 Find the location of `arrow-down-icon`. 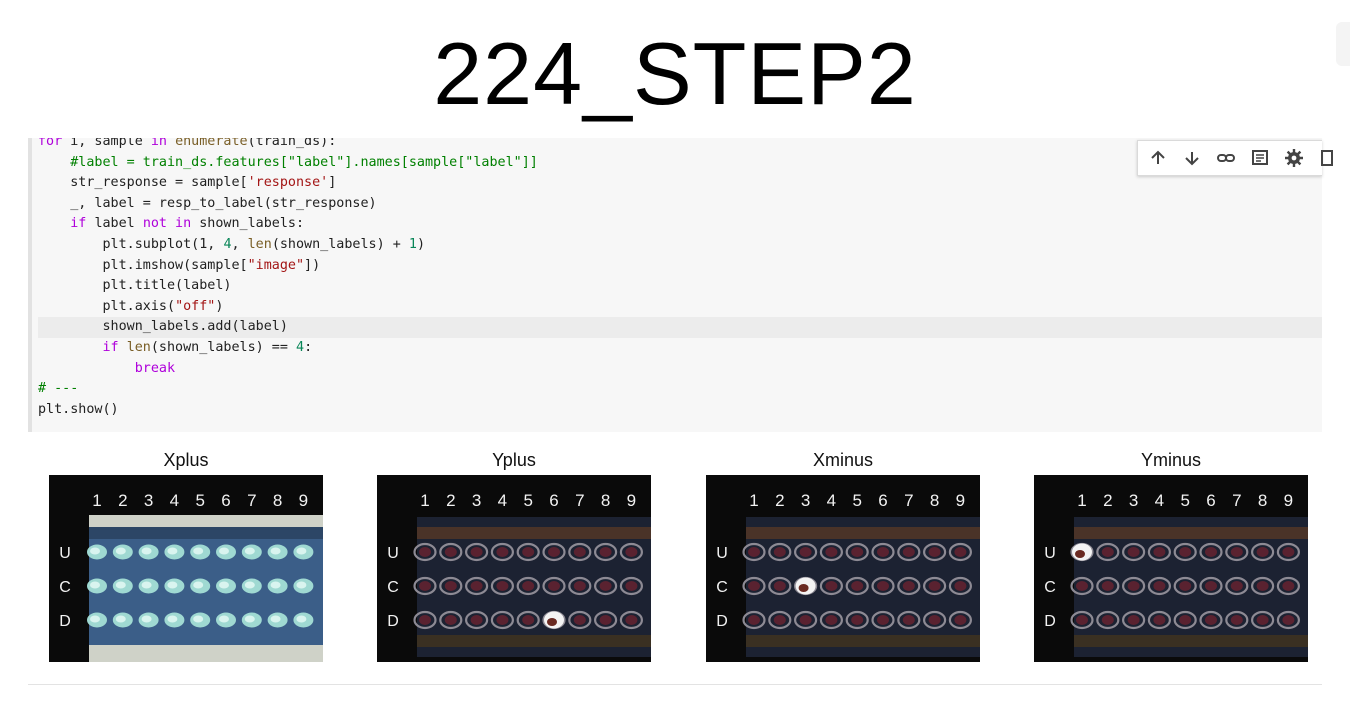

arrow-down-icon is located at coordinates (1192, 158).